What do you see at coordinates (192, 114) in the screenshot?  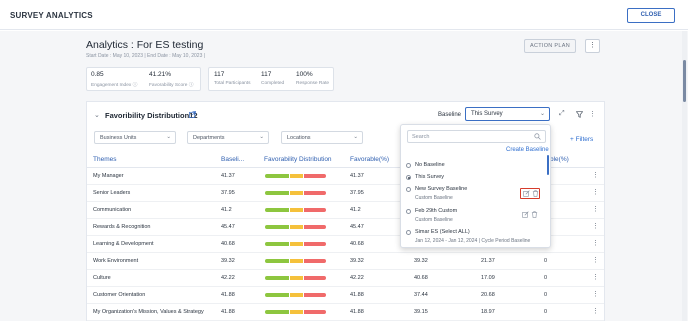 I see `open-external-icon` at bounding box center [192, 114].